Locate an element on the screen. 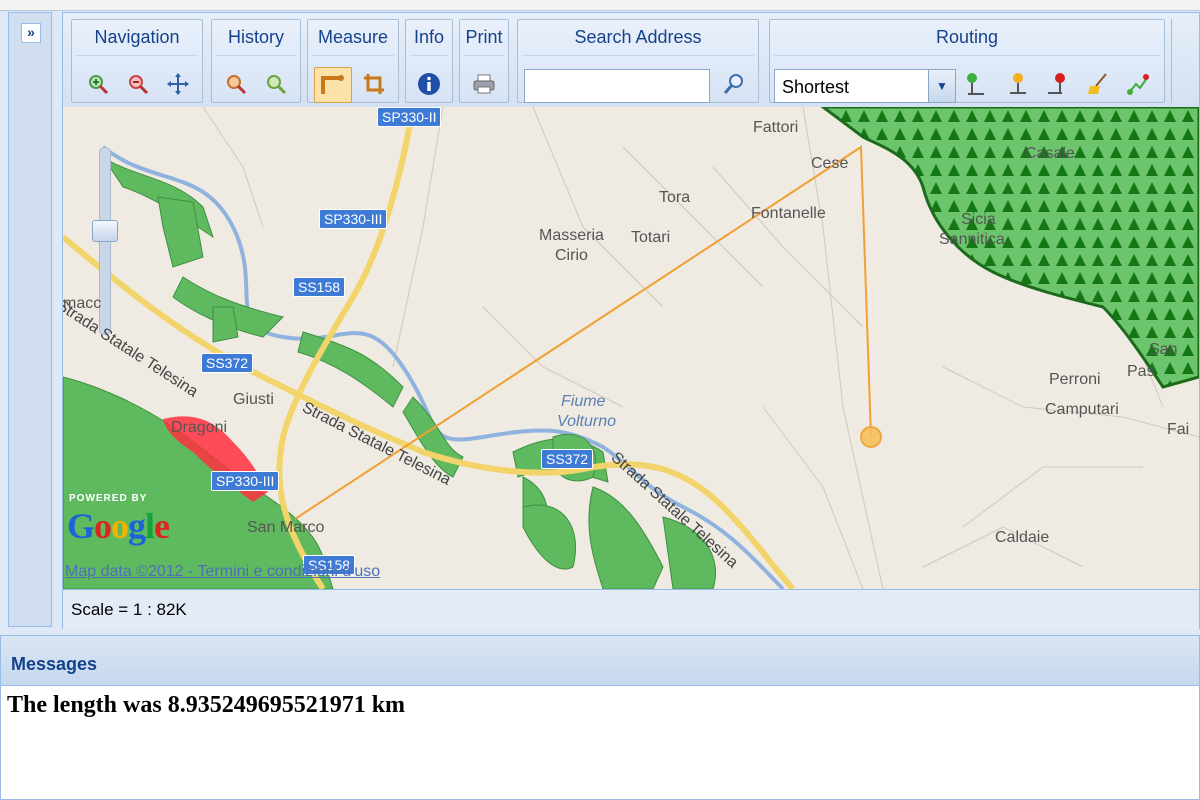 Image resolution: width=1200 pixels, height=800 pixels. print-button is located at coordinates (484, 84).